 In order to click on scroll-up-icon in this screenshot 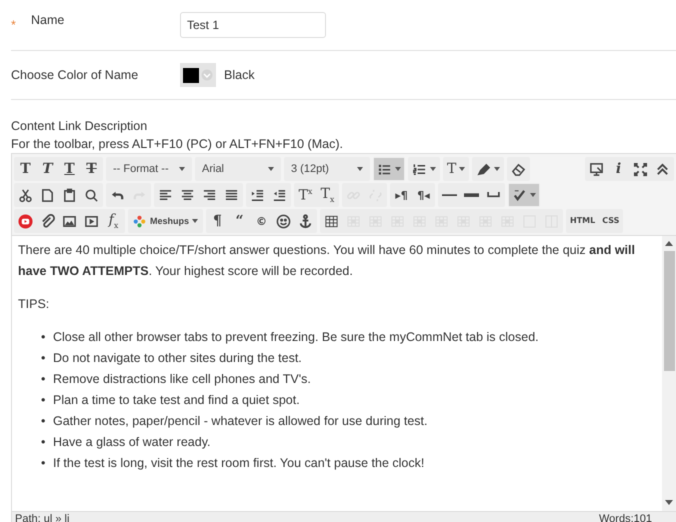, I will do `click(669, 243)`.